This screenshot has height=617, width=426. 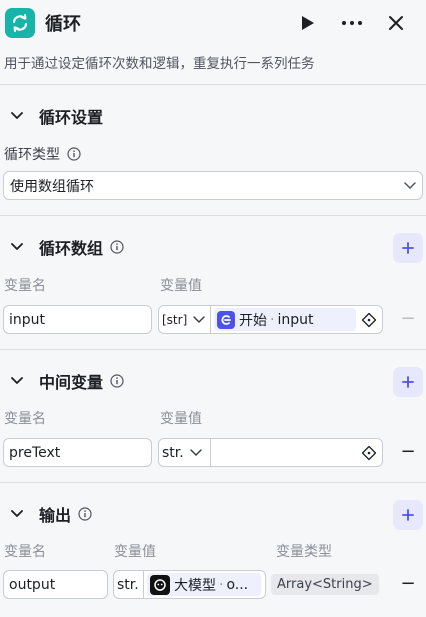 I want to click on add-output-button, so click(x=408, y=515).